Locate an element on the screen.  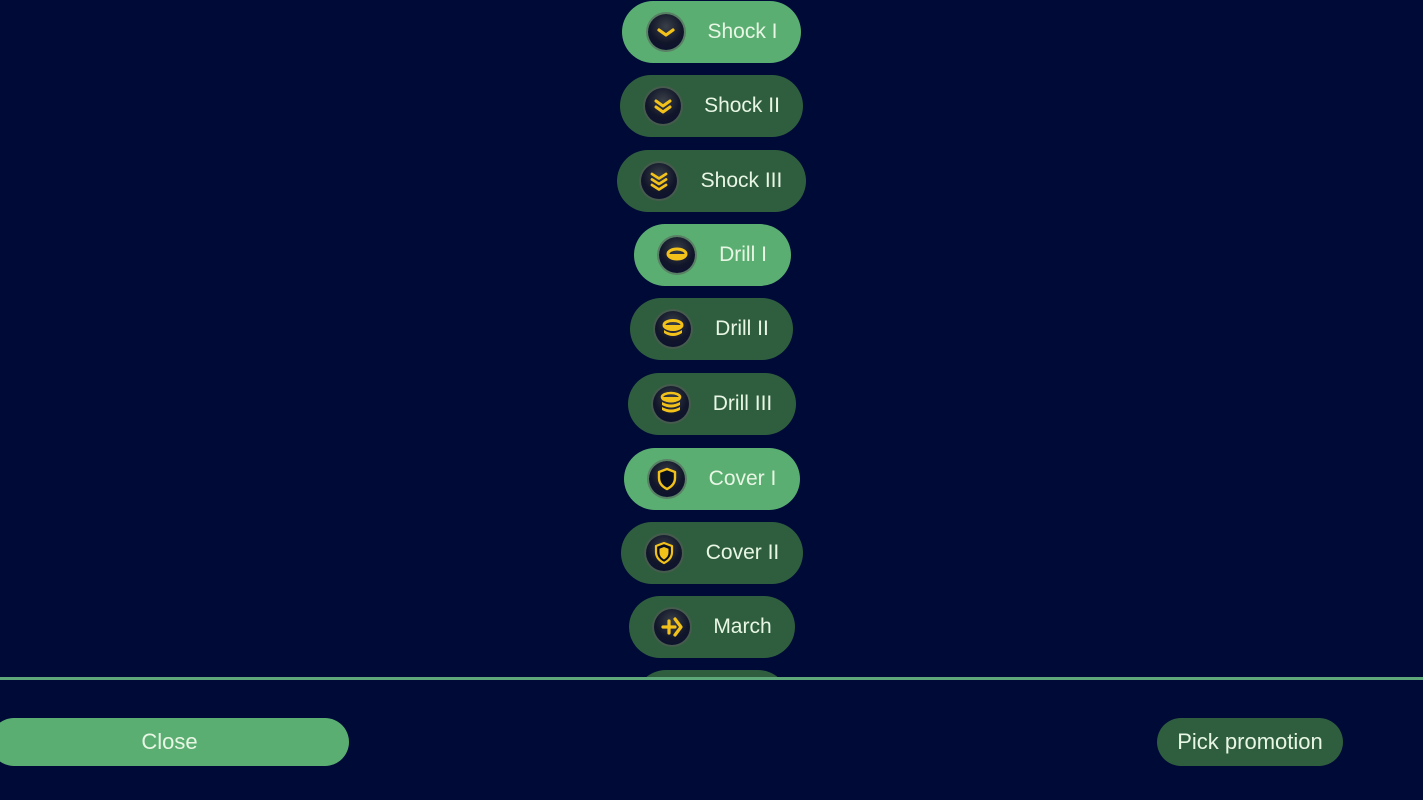
promotion-shock-1: Shock I is located at coordinates (711, 32).